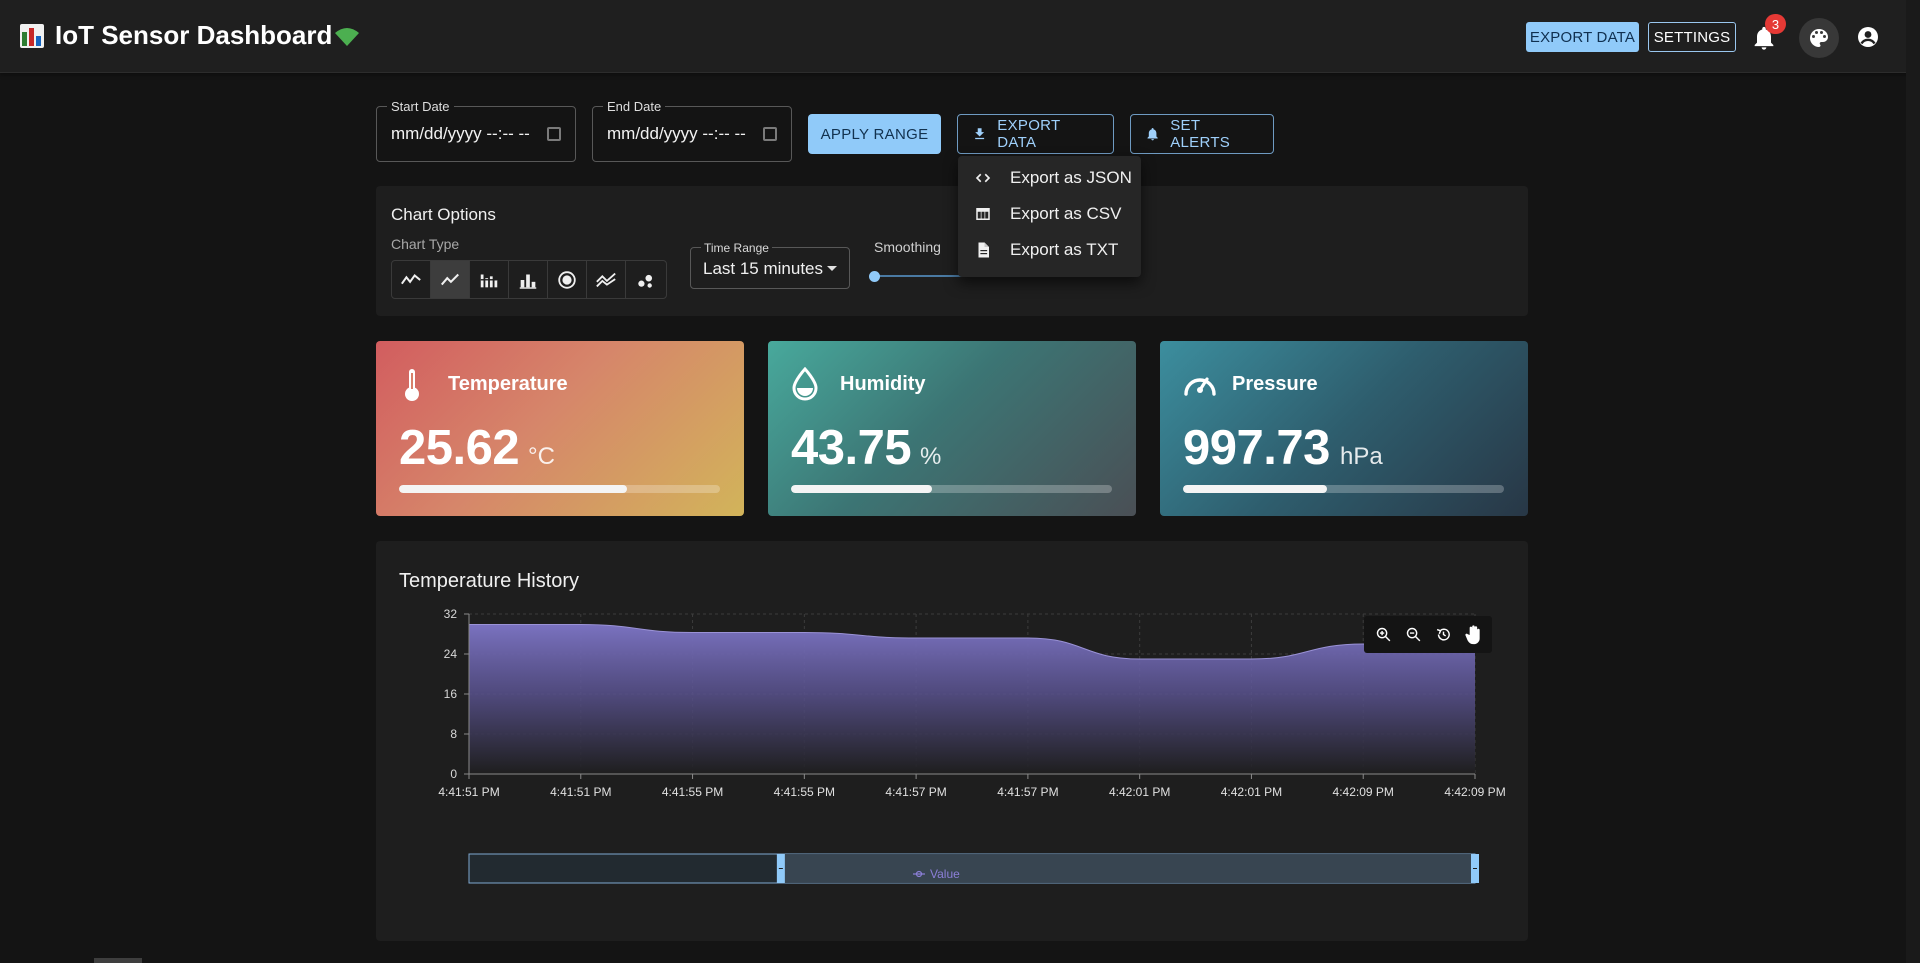 The height and width of the screenshot is (963, 1920). Describe the element at coordinates (1582, 37) in the screenshot. I see `export-data-button: EXPORT DATA` at that location.